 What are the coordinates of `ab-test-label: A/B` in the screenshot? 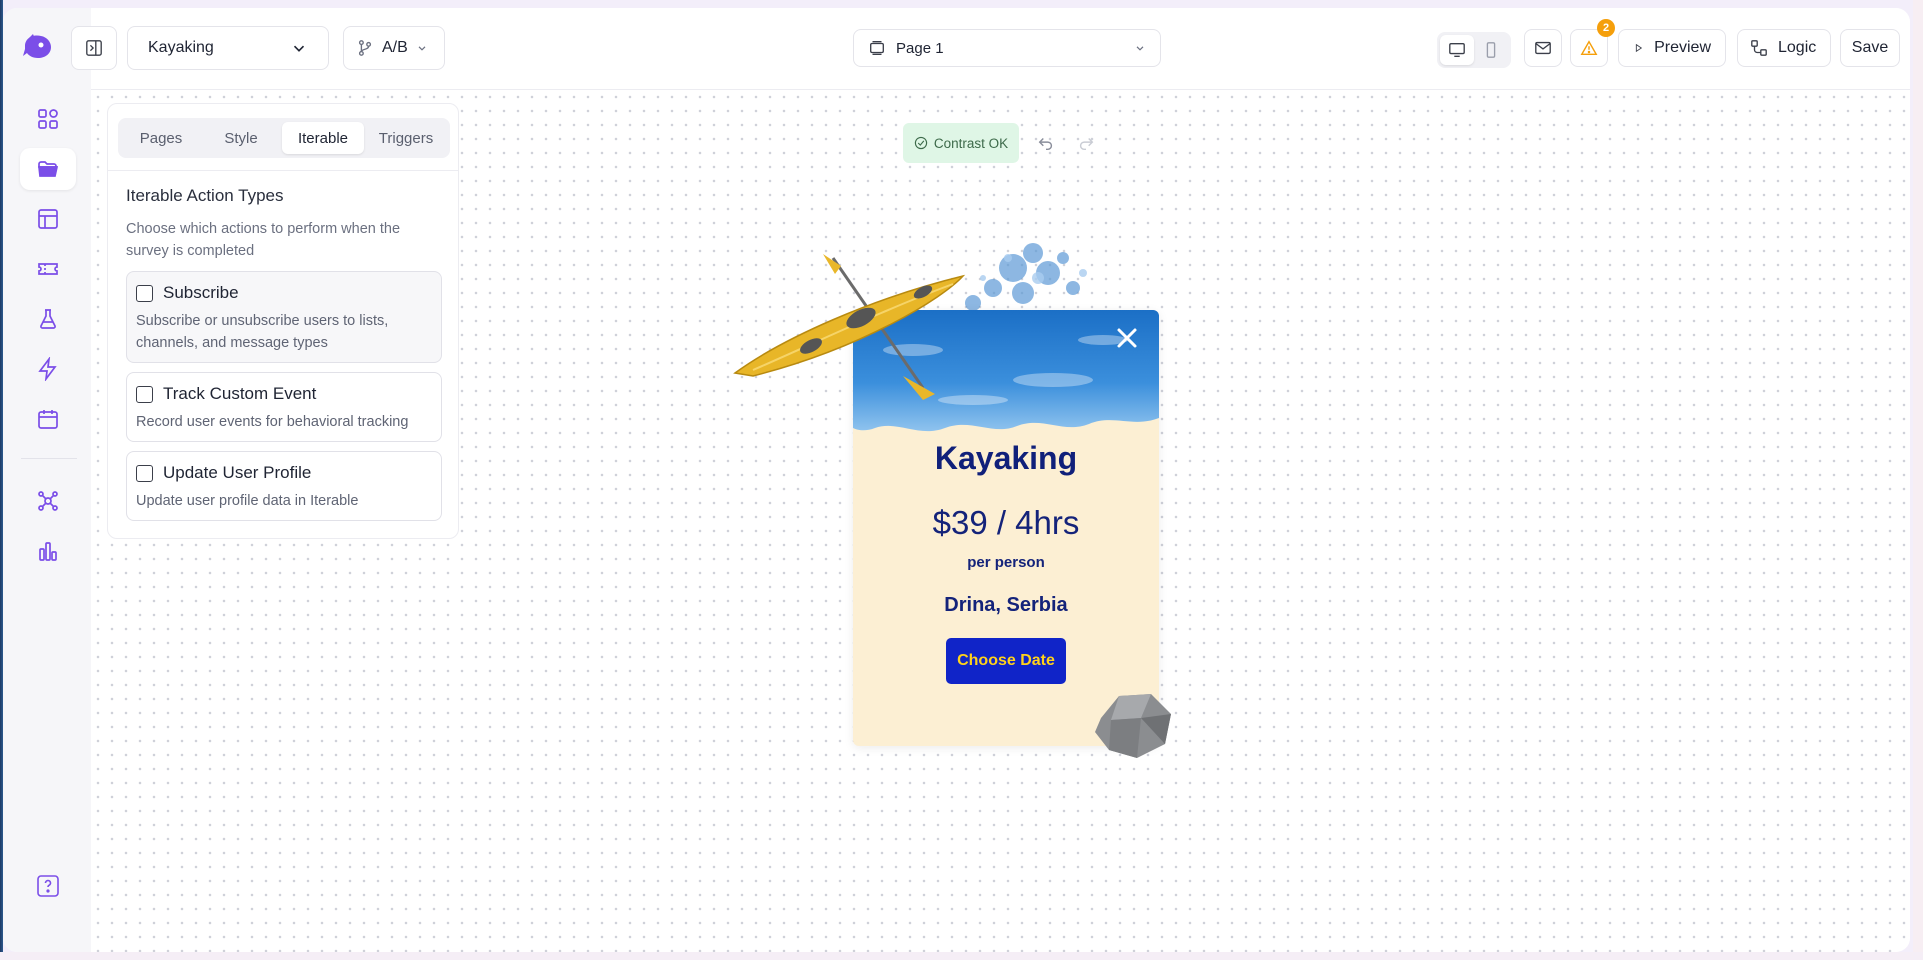 It's located at (395, 47).